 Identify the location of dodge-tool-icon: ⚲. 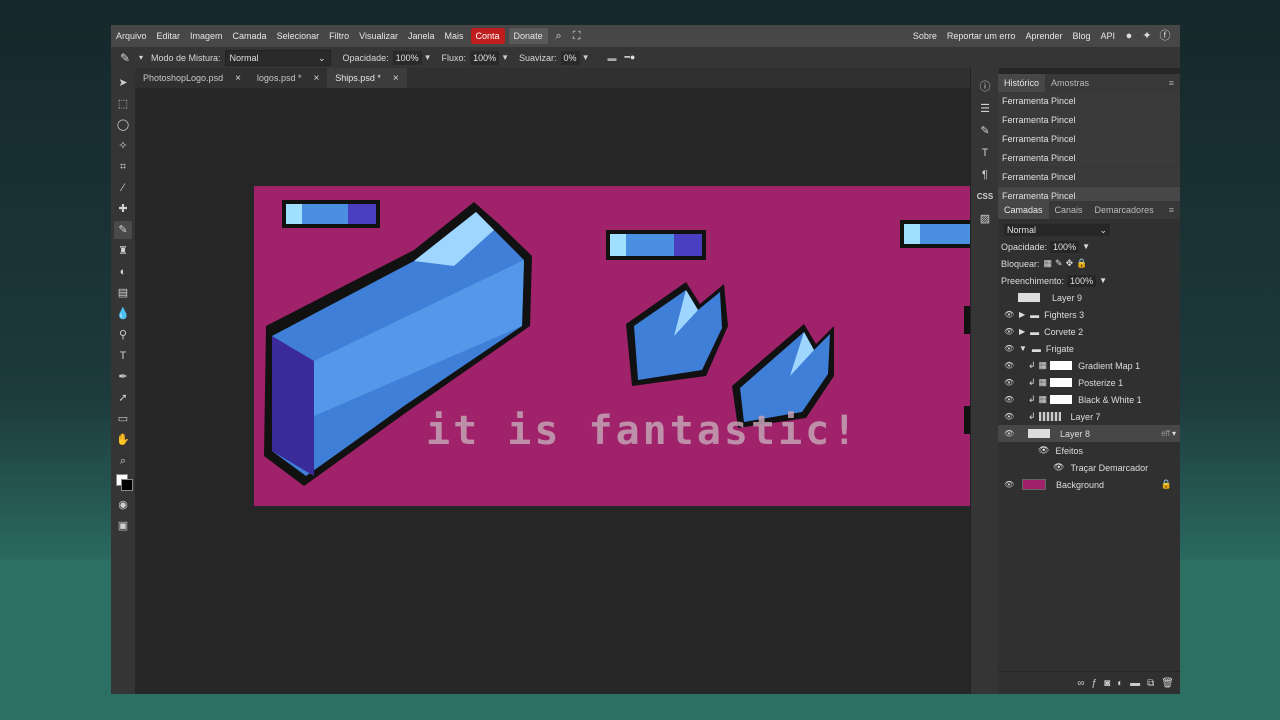
(123, 335).